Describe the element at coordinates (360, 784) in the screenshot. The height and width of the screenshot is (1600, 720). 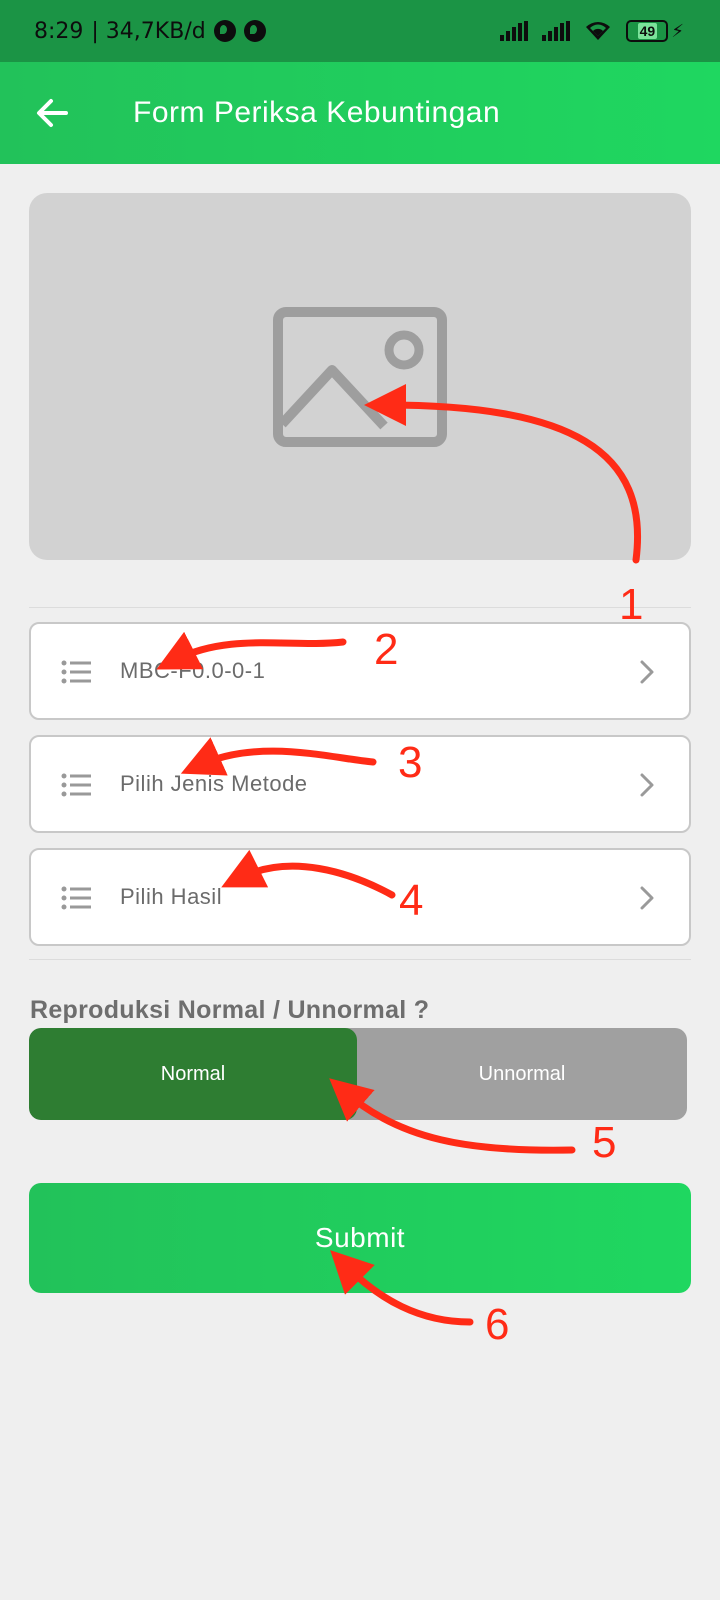
I see `select-method: Pilih Jenis Metode` at that location.